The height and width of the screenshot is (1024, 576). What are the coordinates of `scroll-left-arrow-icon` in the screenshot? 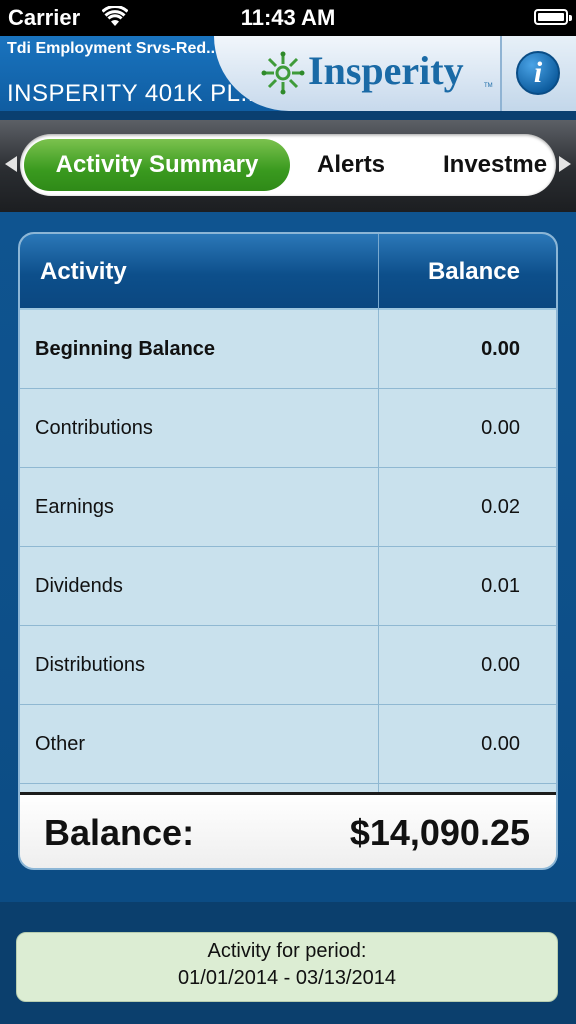 It's located at (11, 164).